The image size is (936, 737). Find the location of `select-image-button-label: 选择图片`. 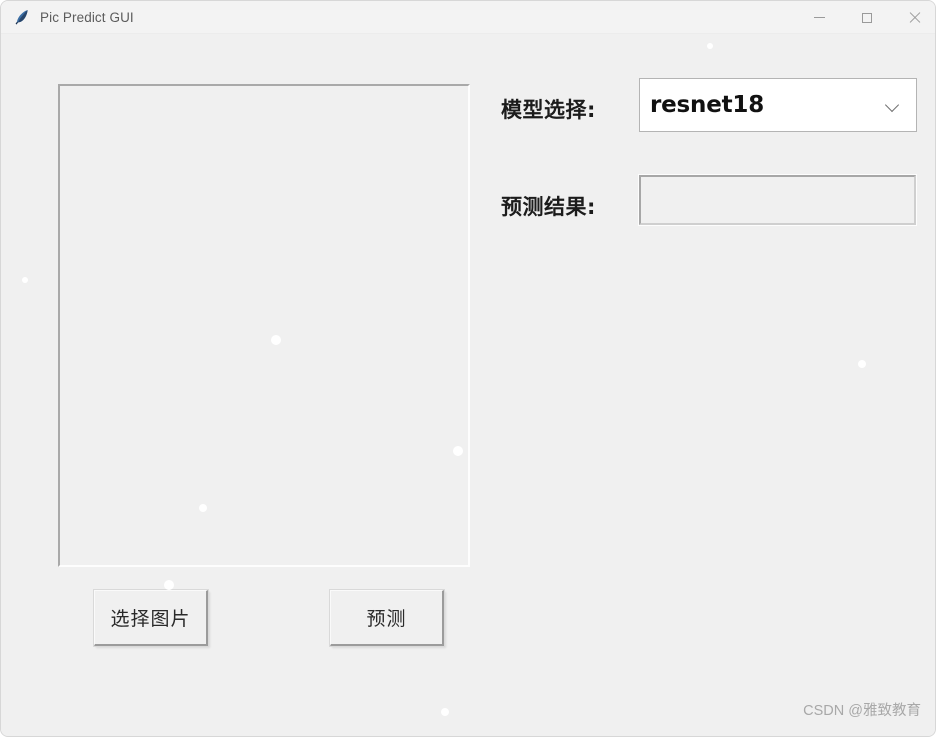

select-image-button-label: 选择图片 is located at coordinates (150, 619).